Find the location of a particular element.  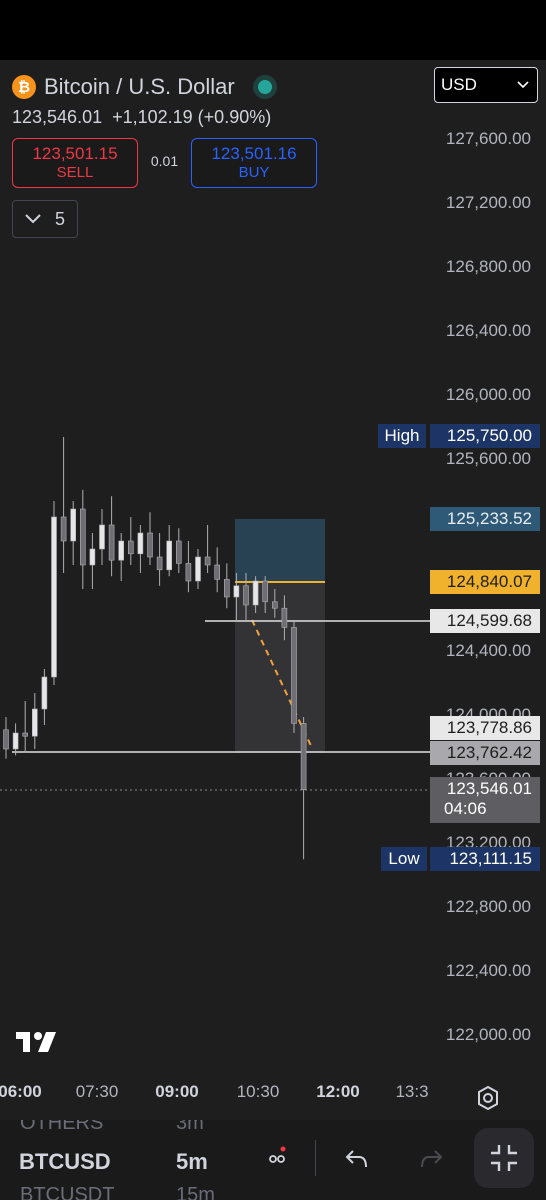

fullscreen-button is located at coordinates (504, 1158).